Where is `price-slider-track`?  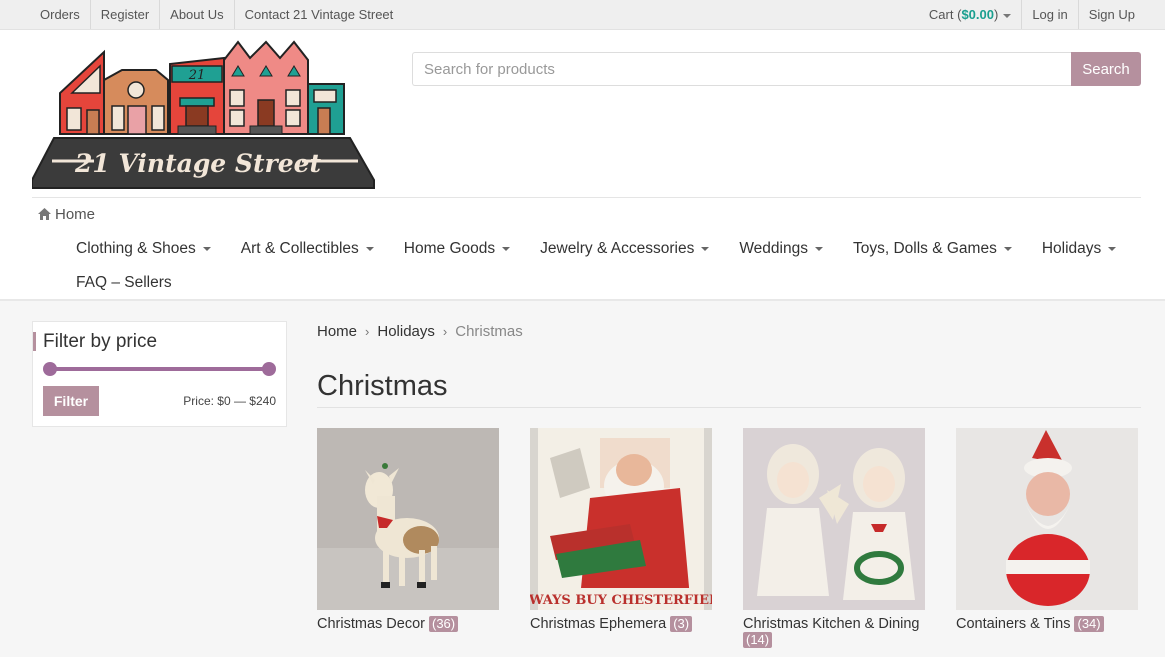
price-slider-track is located at coordinates (159, 369).